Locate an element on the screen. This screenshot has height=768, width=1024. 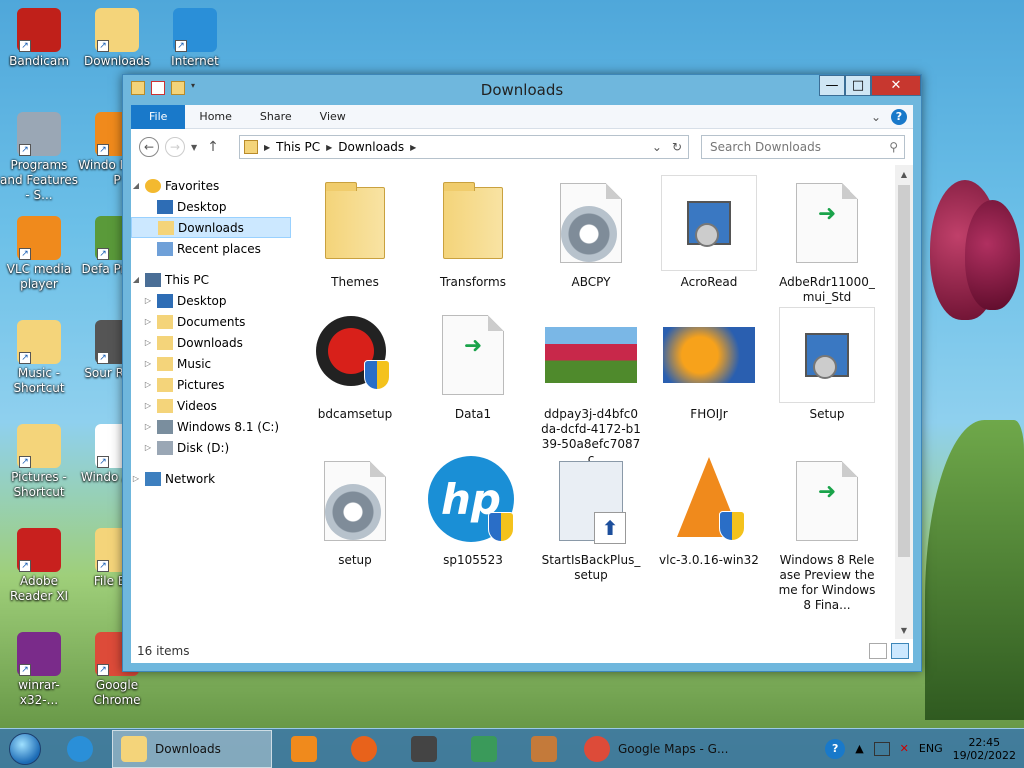
desktop-icon-item: ↗ Bandicam is located at coordinates (39, 38).